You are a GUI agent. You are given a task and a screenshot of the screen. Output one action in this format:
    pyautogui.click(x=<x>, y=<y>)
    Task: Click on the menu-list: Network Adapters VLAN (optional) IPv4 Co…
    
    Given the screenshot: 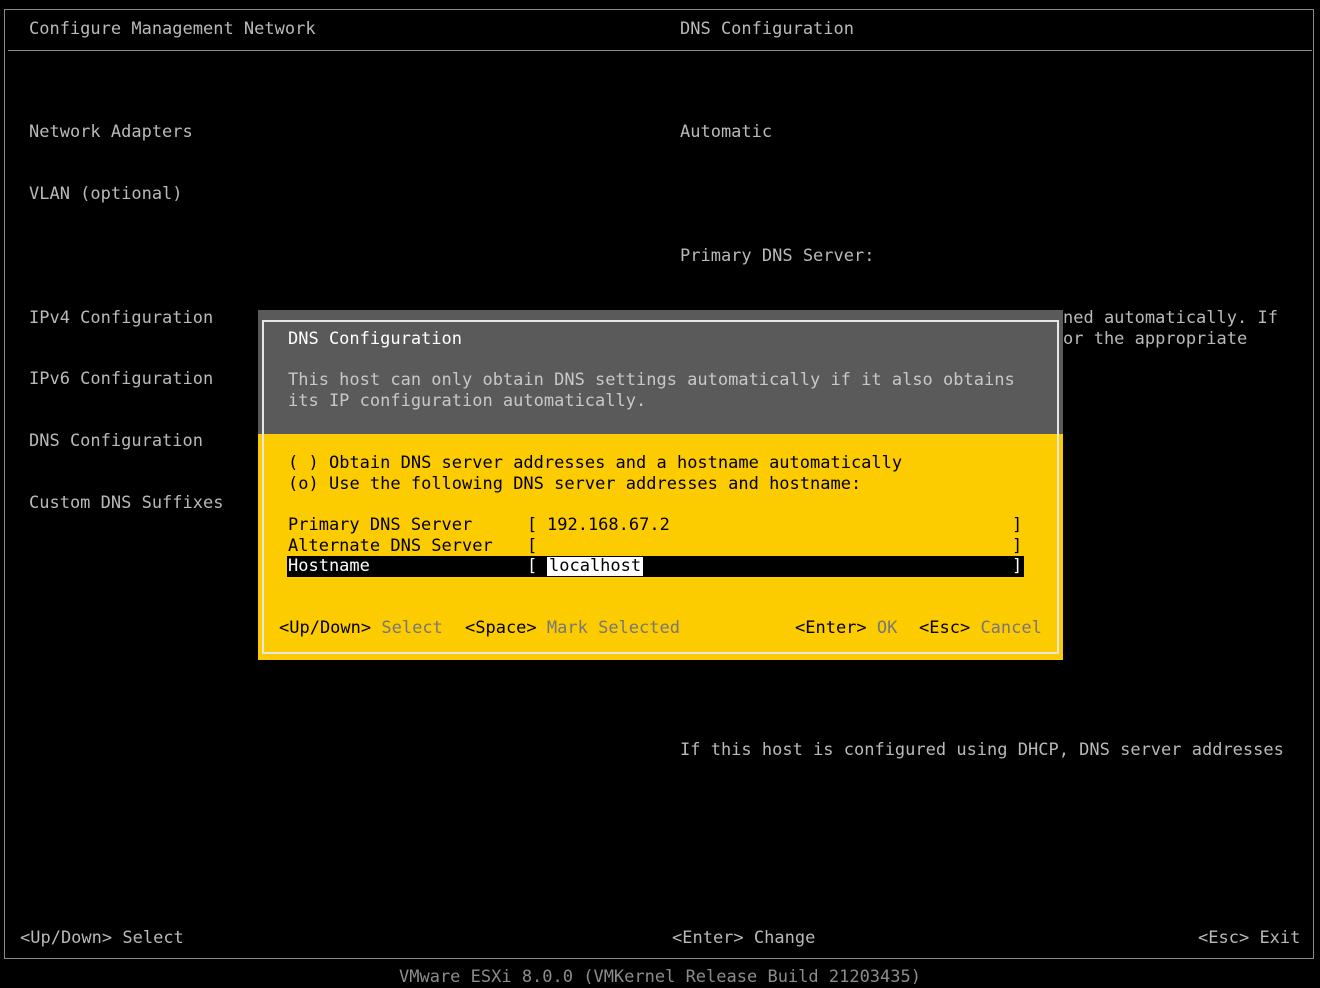 What is the action you would take?
    pyautogui.click(x=126, y=307)
    